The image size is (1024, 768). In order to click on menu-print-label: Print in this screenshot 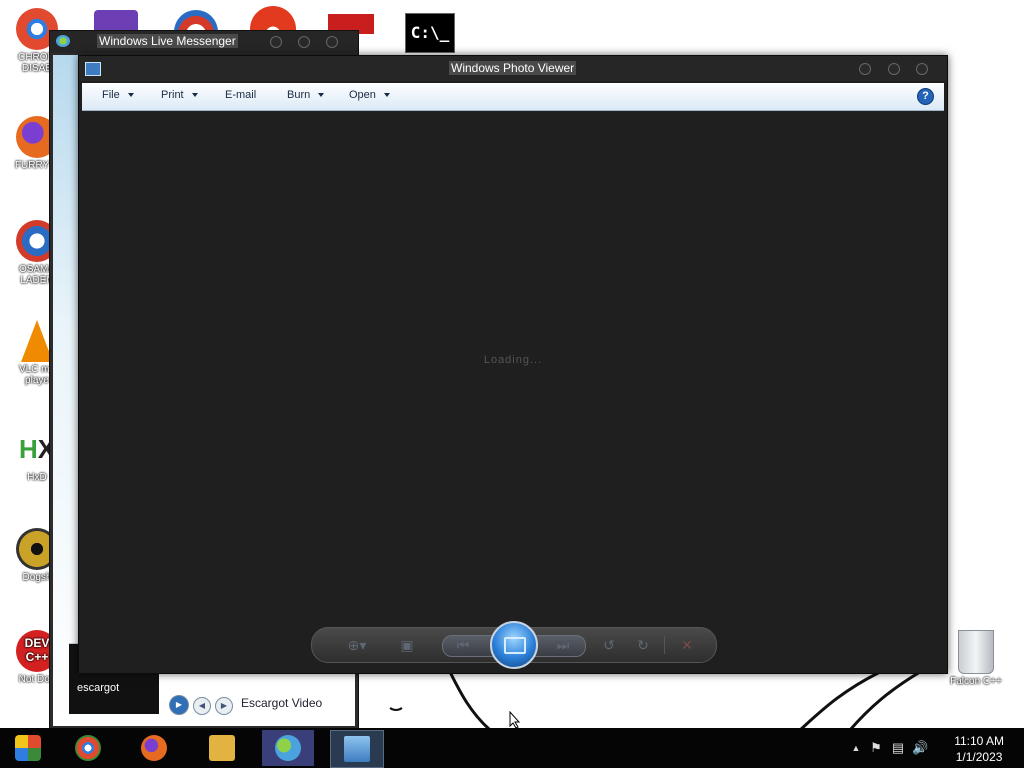, I will do `click(172, 95)`.